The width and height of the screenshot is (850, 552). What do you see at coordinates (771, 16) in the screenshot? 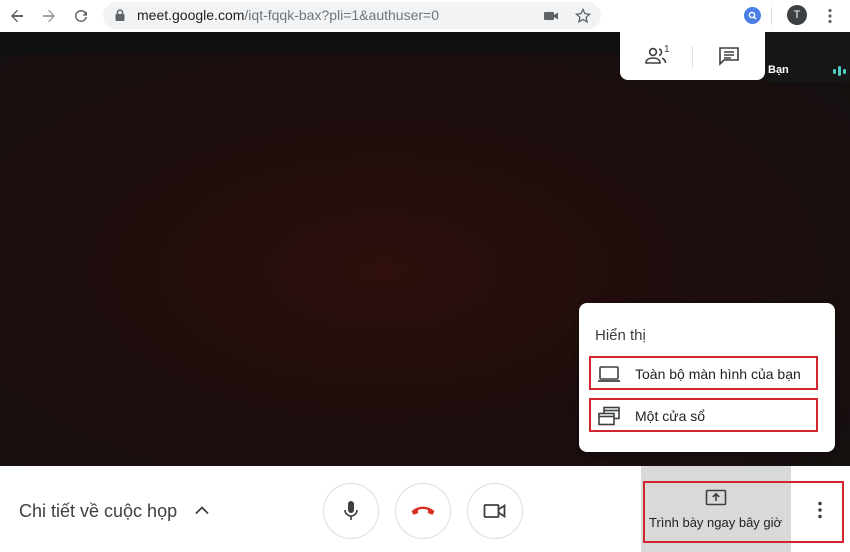
I see `toolbar-divider` at bounding box center [771, 16].